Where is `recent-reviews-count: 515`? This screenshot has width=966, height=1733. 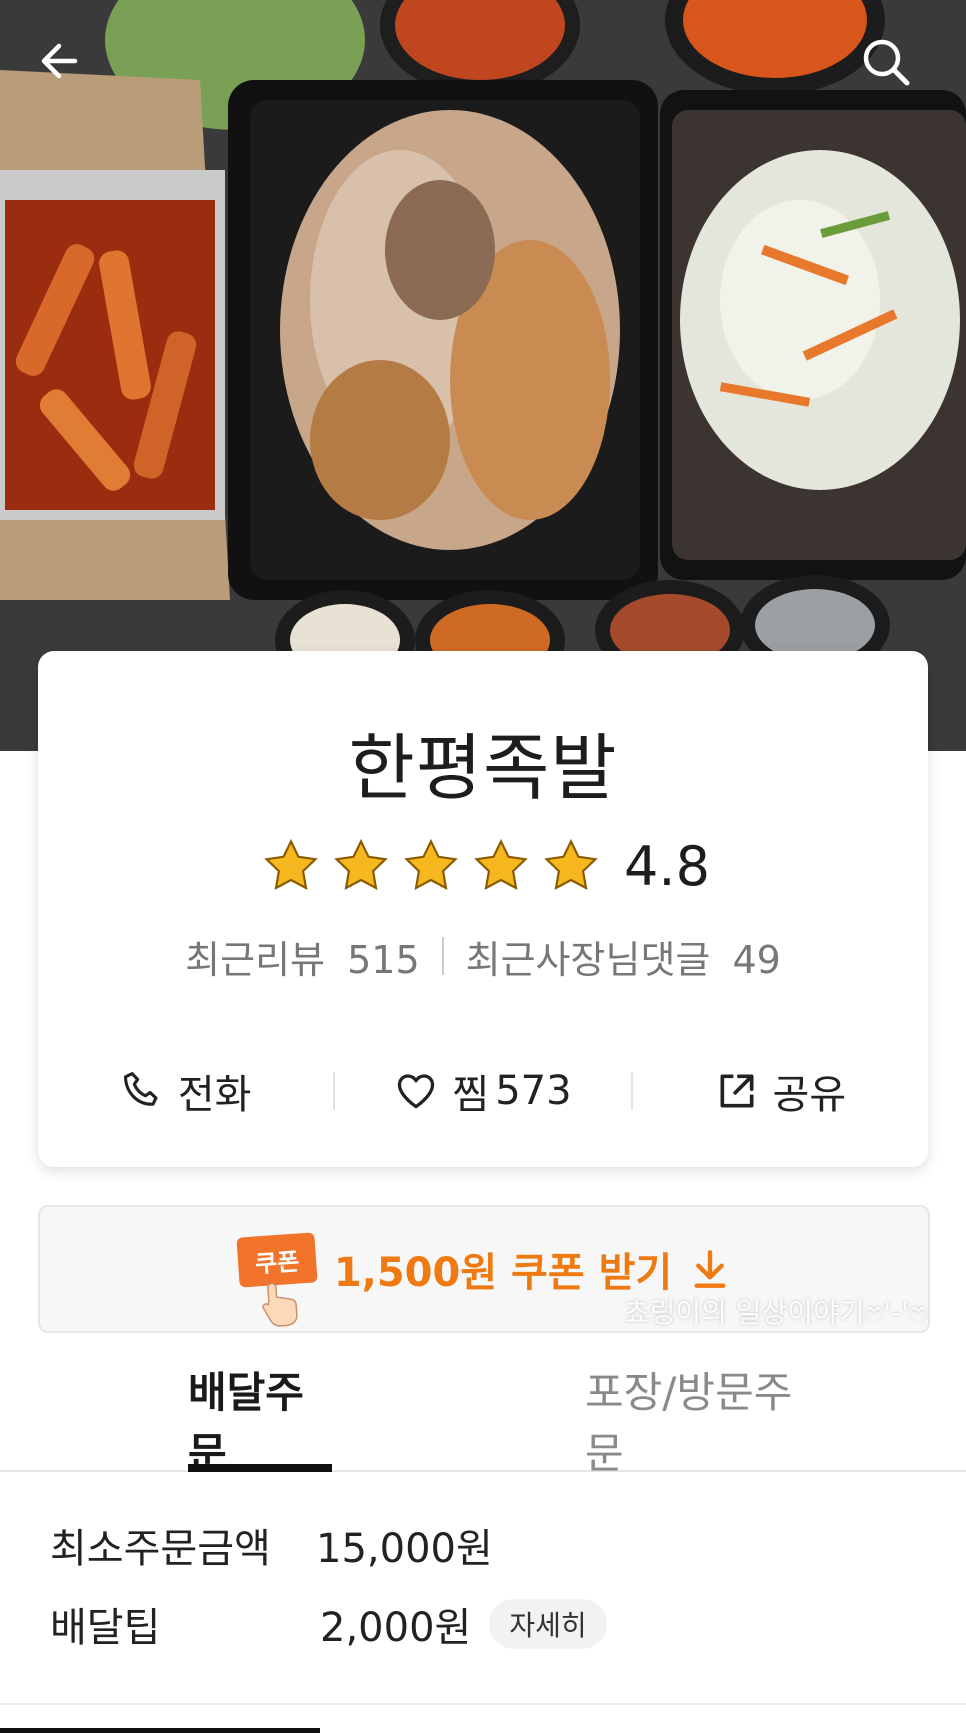
recent-reviews-count: 515 is located at coordinates (383, 959).